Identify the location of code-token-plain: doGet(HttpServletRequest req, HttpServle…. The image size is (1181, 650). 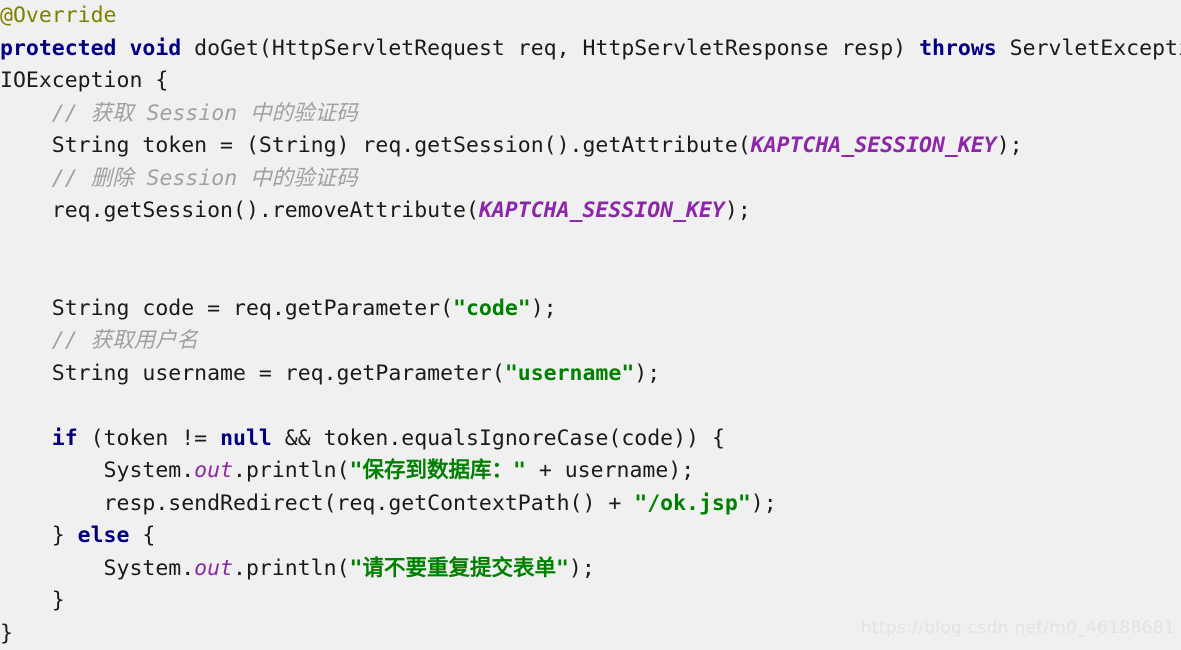
(550, 48).